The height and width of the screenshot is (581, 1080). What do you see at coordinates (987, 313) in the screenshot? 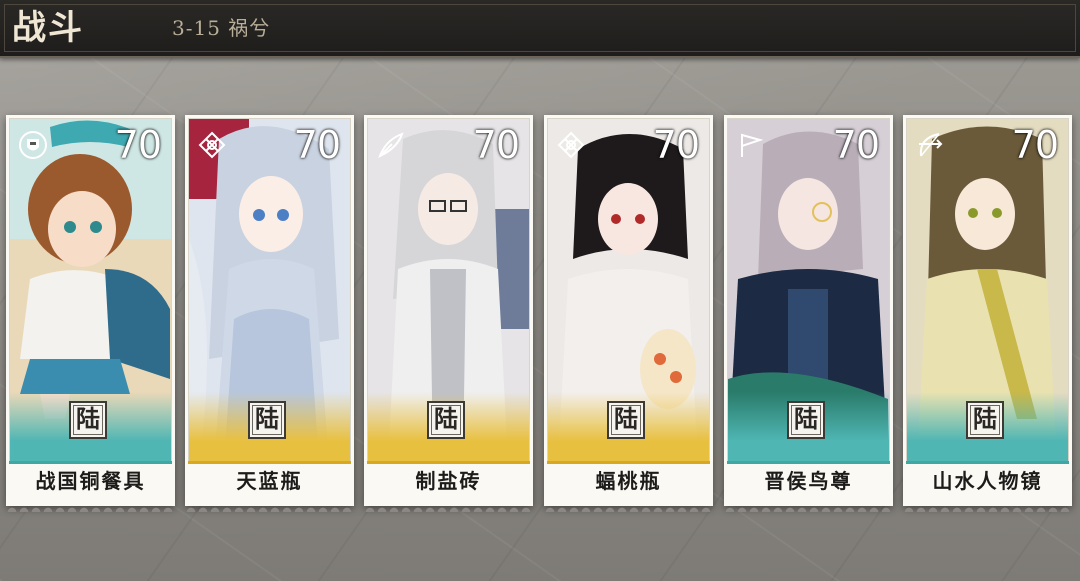
I see `character-card: 70 陆 山水人物镜` at bounding box center [987, 313].